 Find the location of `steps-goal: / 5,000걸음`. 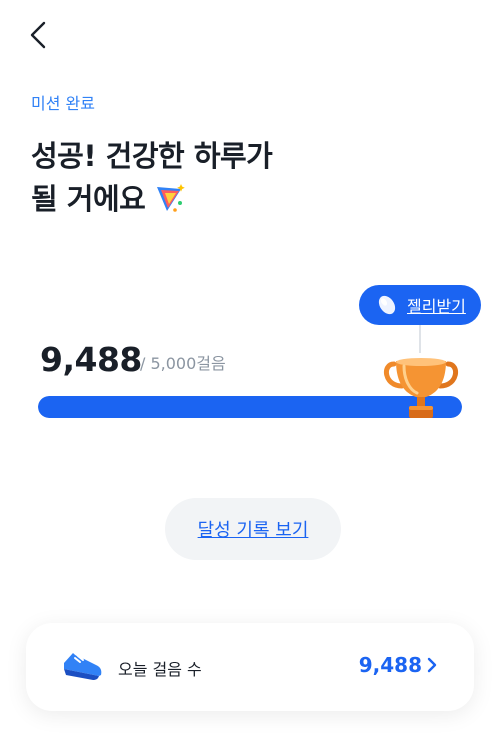

steps-goal: / 5,000걸음 is located at coordinates (183, 363).